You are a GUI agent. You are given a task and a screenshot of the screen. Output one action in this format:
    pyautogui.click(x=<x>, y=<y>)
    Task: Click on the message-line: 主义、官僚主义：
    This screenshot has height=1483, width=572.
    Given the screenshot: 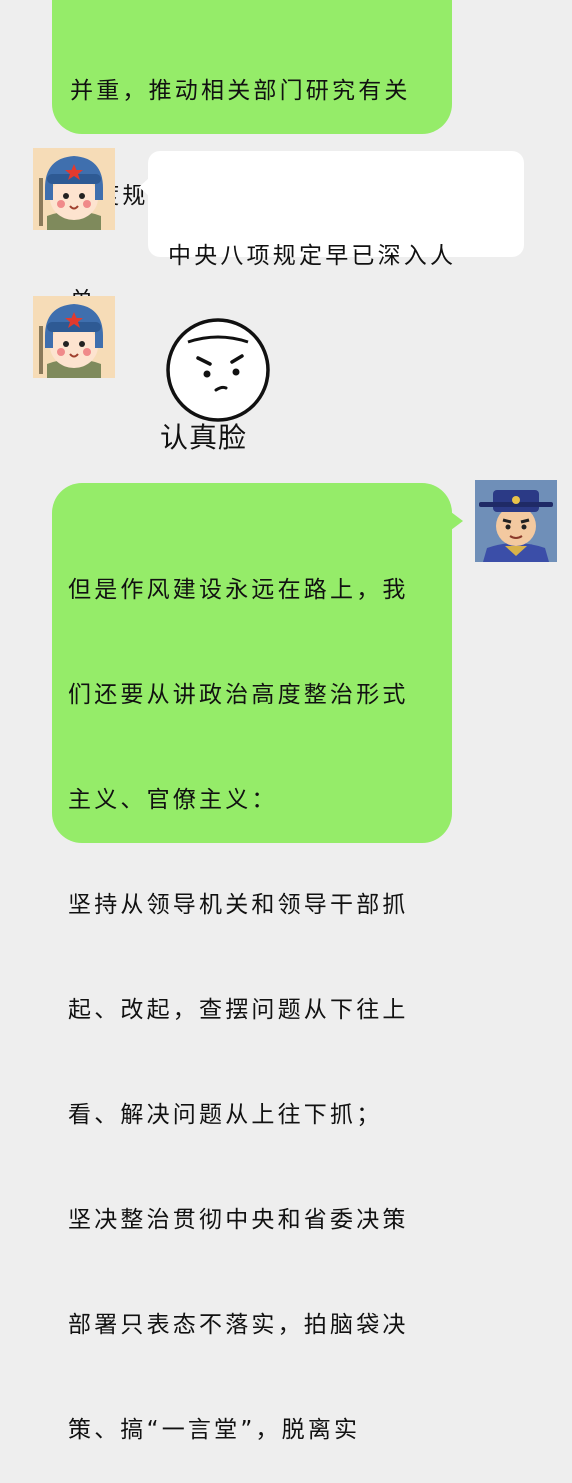 What is the action you would take?
    pyautogui.click(x=173, y=800)
    